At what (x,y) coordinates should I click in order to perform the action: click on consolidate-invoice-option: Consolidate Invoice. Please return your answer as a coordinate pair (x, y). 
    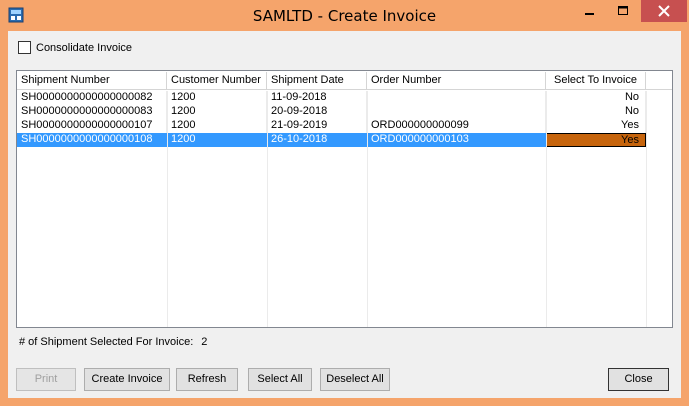
    Looking at the image, I should click on (75, 47).